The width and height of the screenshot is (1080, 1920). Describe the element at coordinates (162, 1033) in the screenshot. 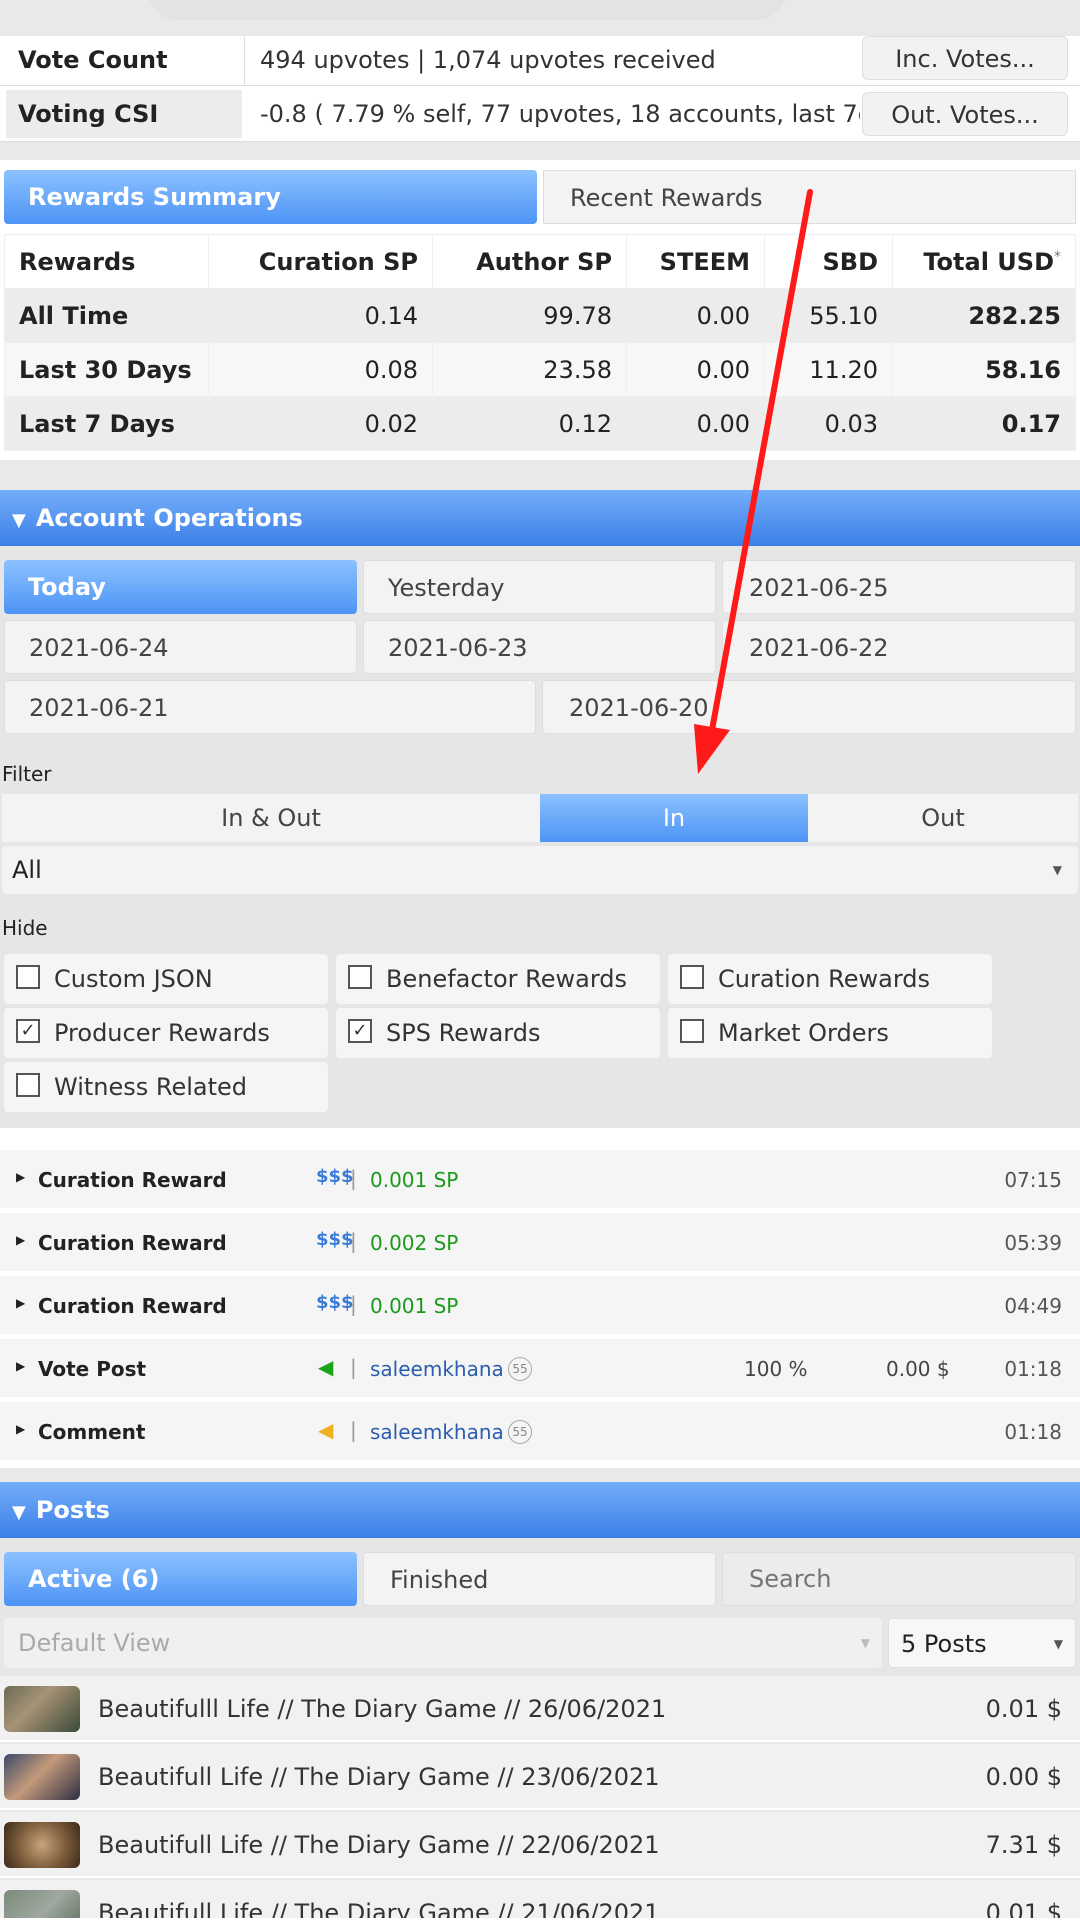

I see `hide-option-label: Producer Rewards` at that location.